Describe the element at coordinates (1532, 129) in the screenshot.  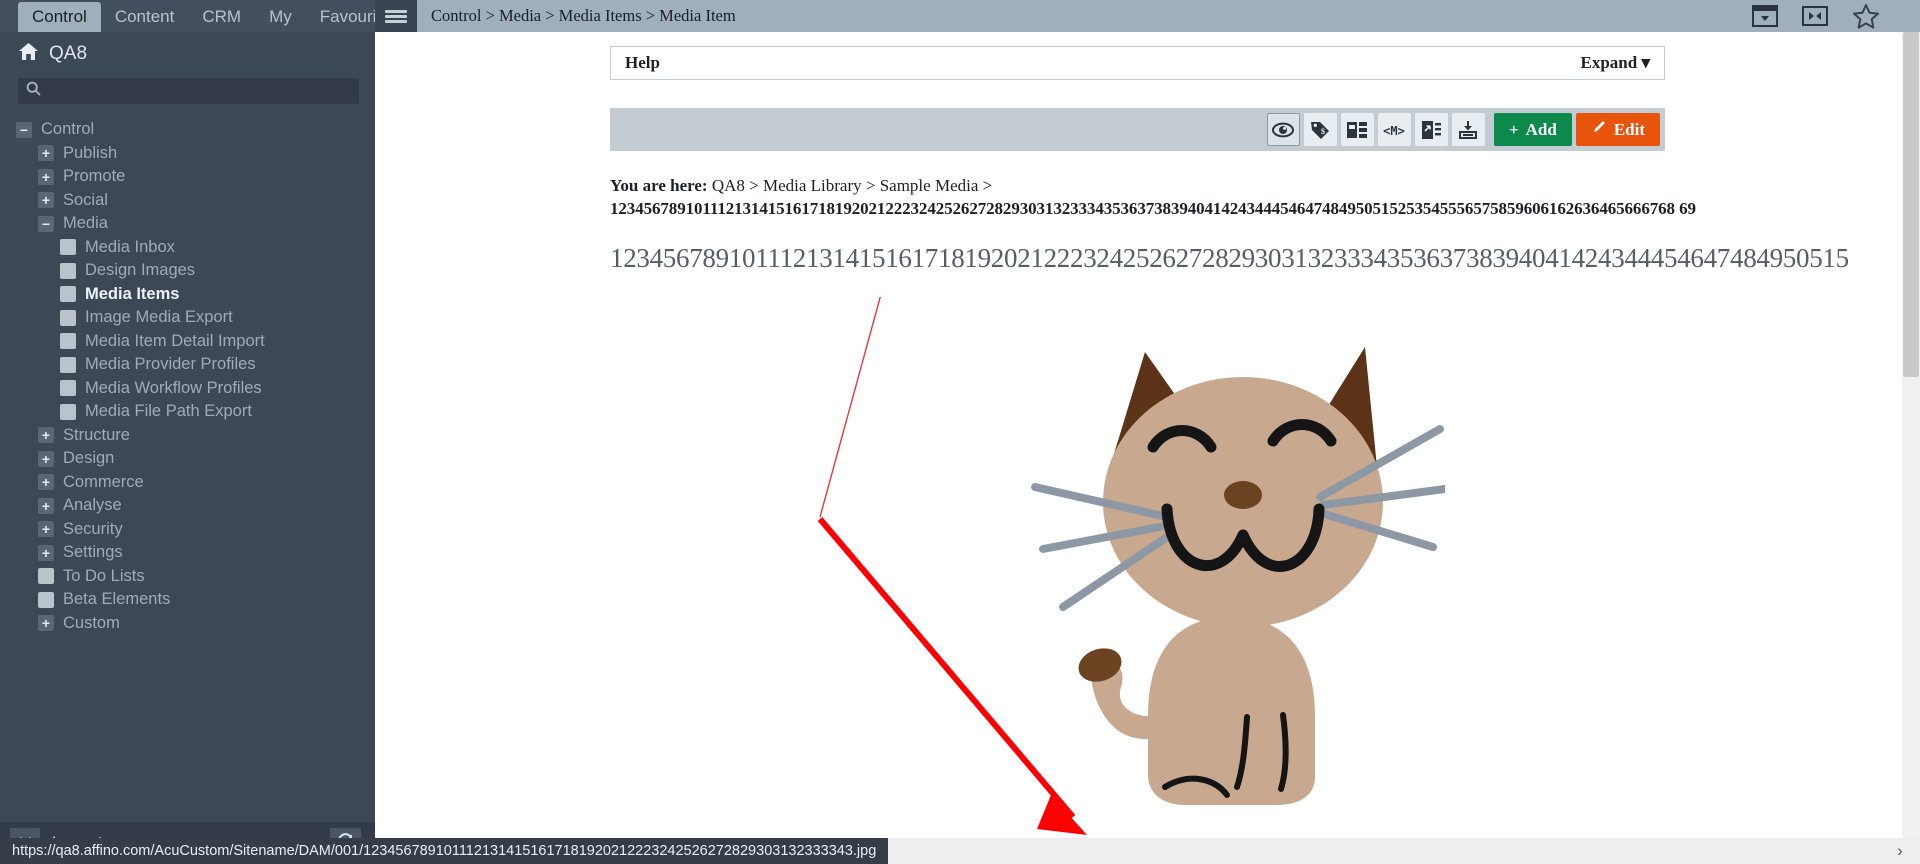
I see `add-button: + Add` at that location.